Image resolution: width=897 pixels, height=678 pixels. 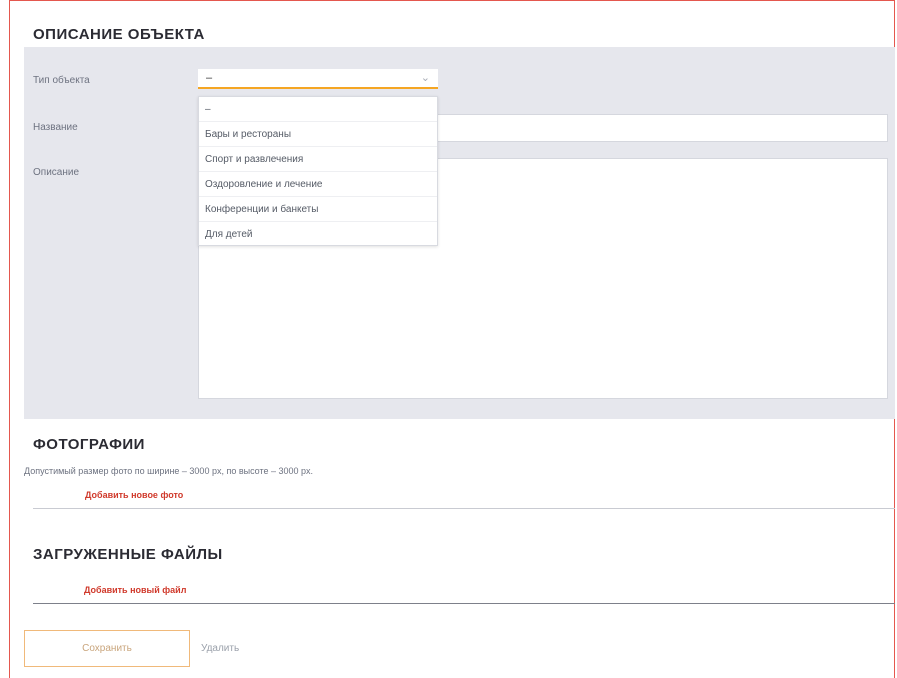 What do you see at coordinates (107, 648) in the screenshot?
I see `save-button: Сохранить` at bounding box center [107, 648].